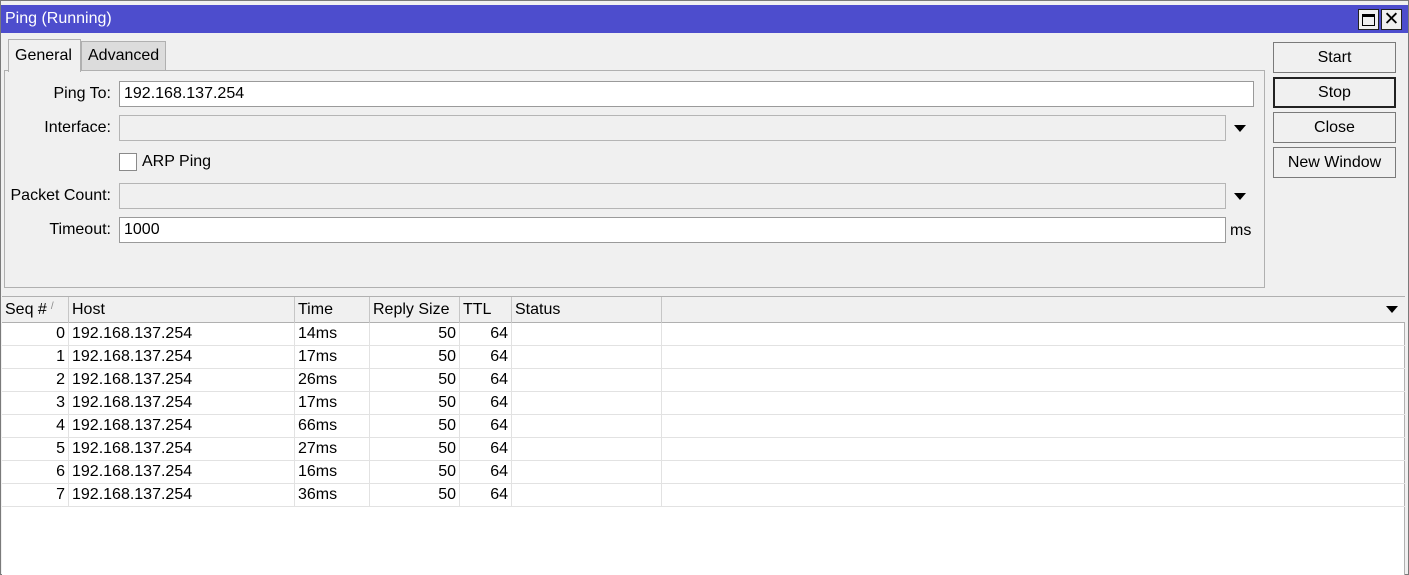 Image resolution: width=1409 pixels, height=575 pixels. I want to click on cell-seq: 7, so click(35, 495).